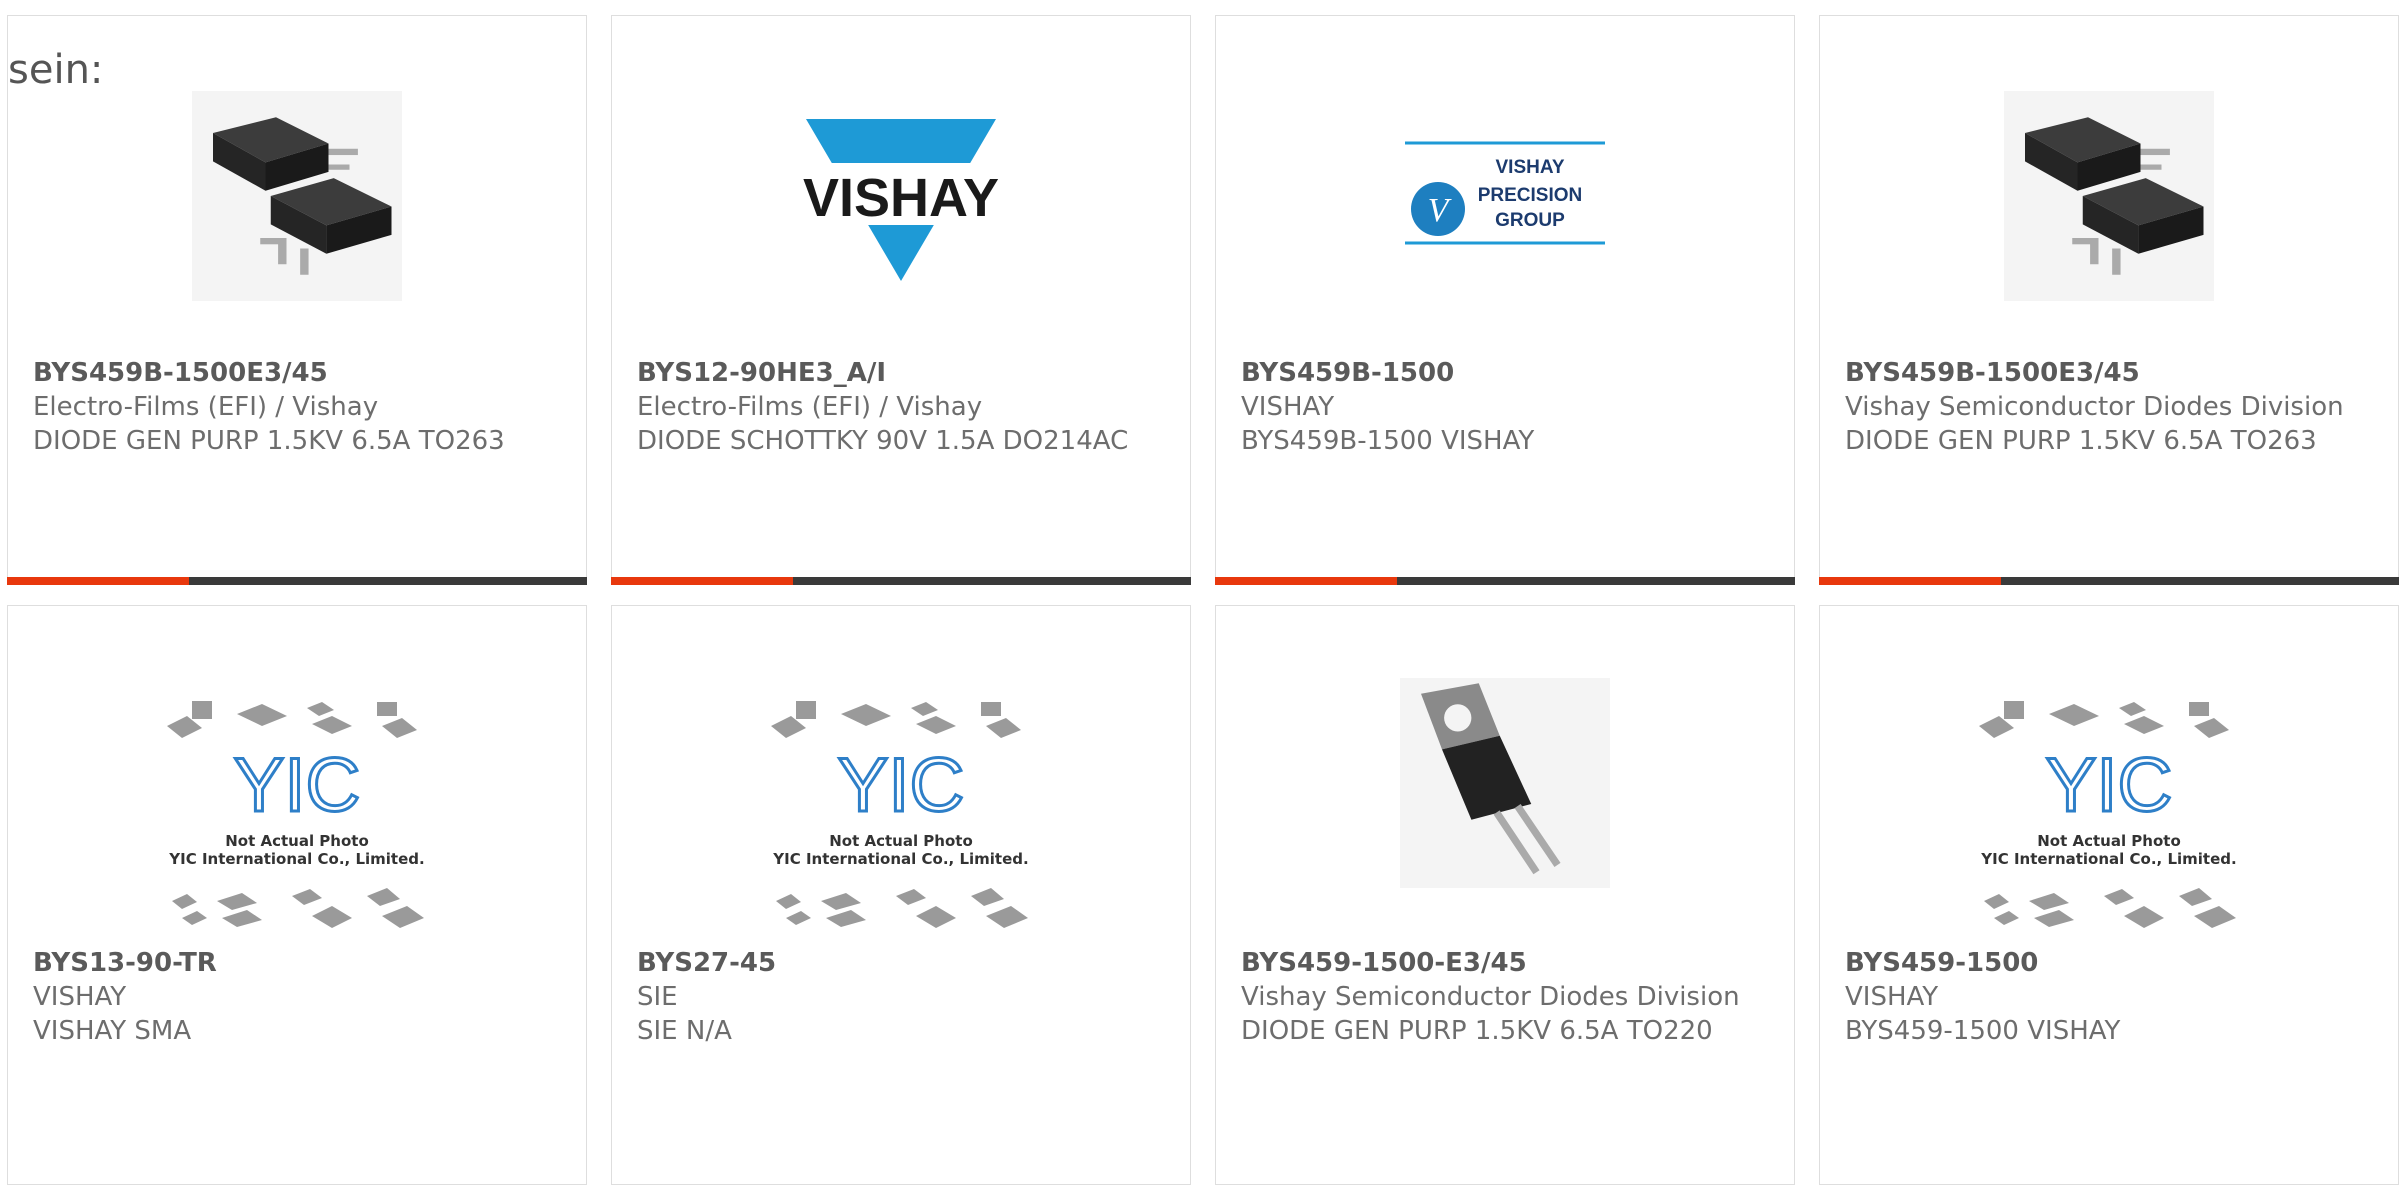 The width and height of the screenshot is (2400, 1185). What do you see at coordinates (112, 1031) in the screenshot?
I see `description: VISHAY SMA` at bounding box center [112, 1031].